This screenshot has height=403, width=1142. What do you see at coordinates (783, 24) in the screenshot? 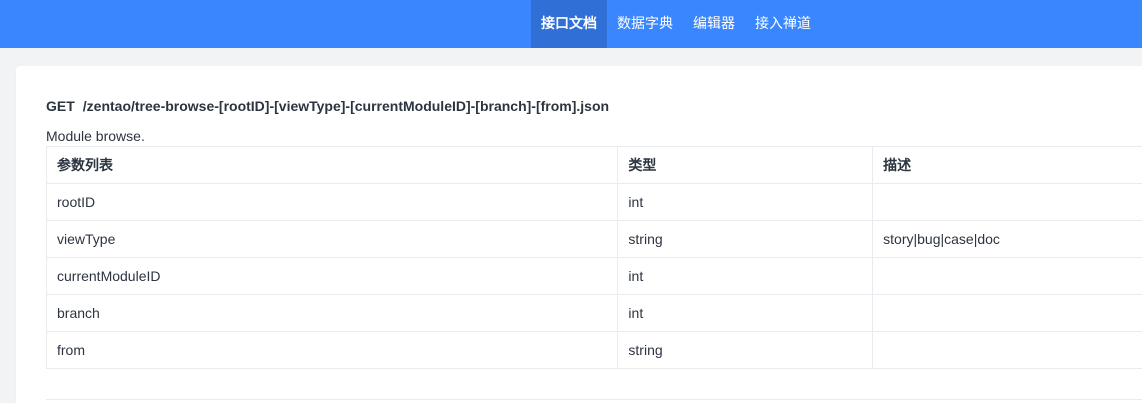
I see `nav-item-connect-zentao: 接入禅道` at bounding box center [783, 24].